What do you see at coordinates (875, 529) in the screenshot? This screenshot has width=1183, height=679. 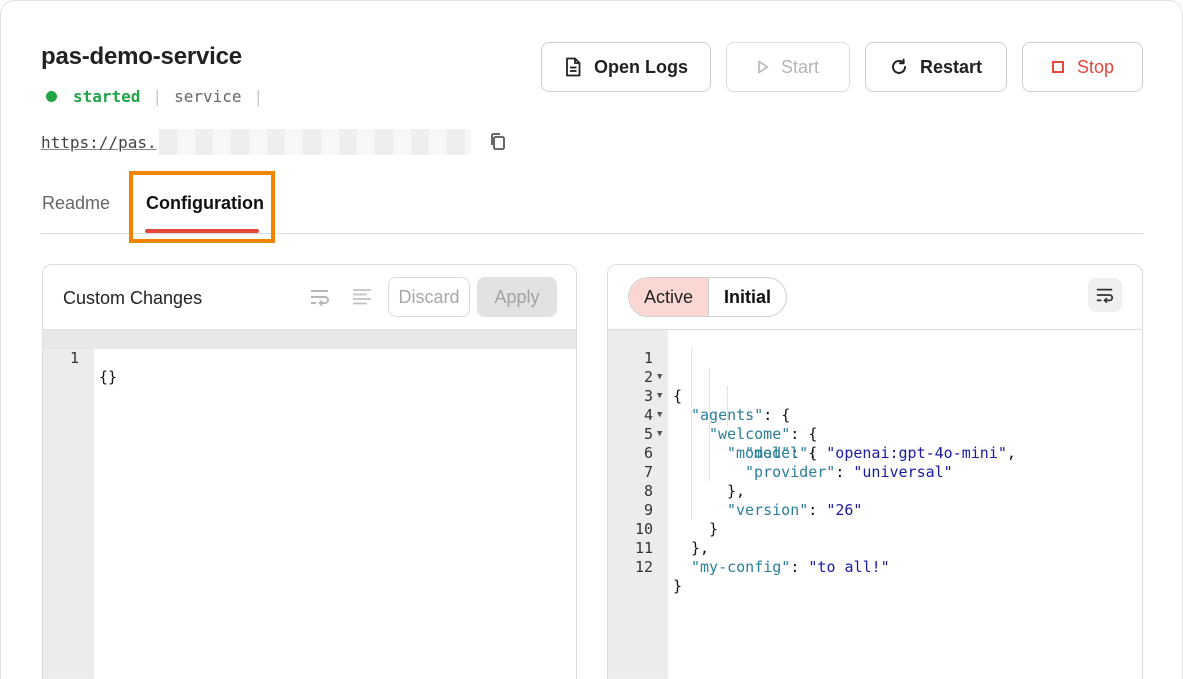 I see `code-line: 10 },` at bounding box center [875, 529].